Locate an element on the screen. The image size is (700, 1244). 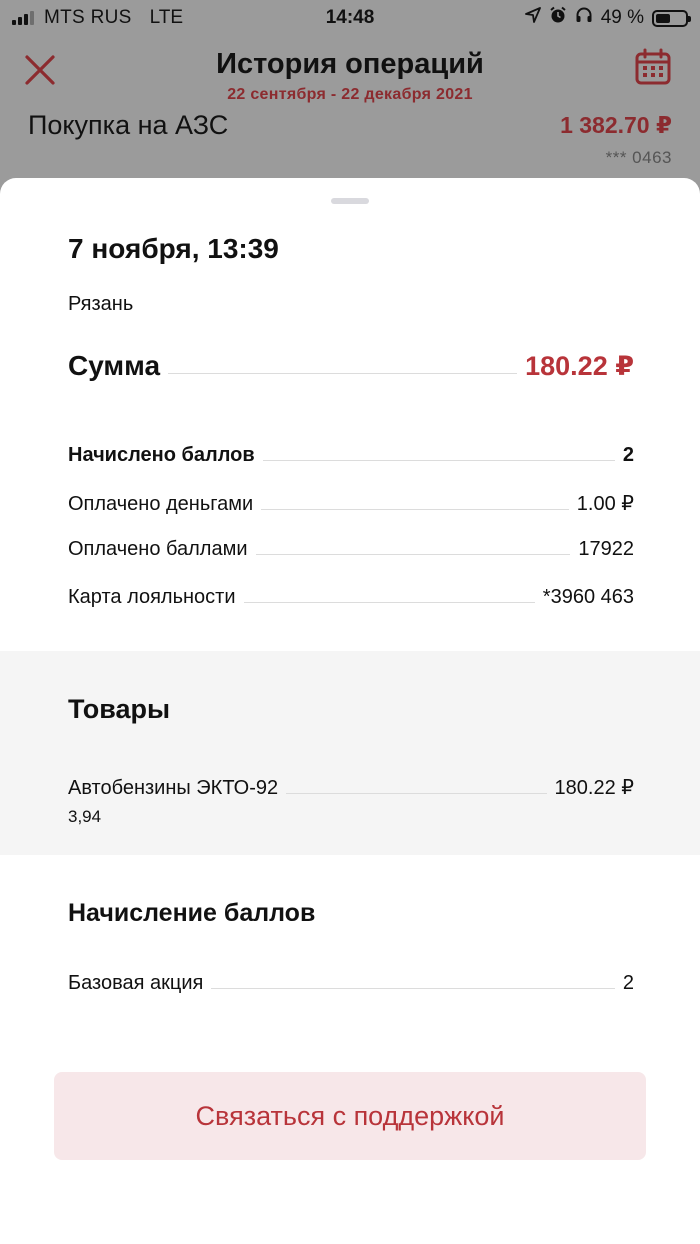
goods-item-price: 180.22 ₽ is located at coordinates (594, 788).